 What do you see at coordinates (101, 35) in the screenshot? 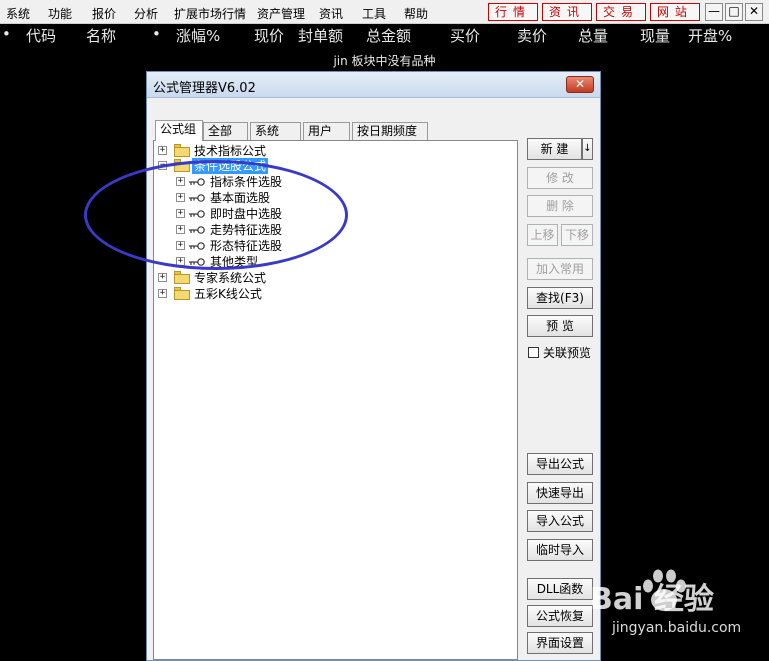
I see `column-name: 名称` at bounding box center [101, 35].